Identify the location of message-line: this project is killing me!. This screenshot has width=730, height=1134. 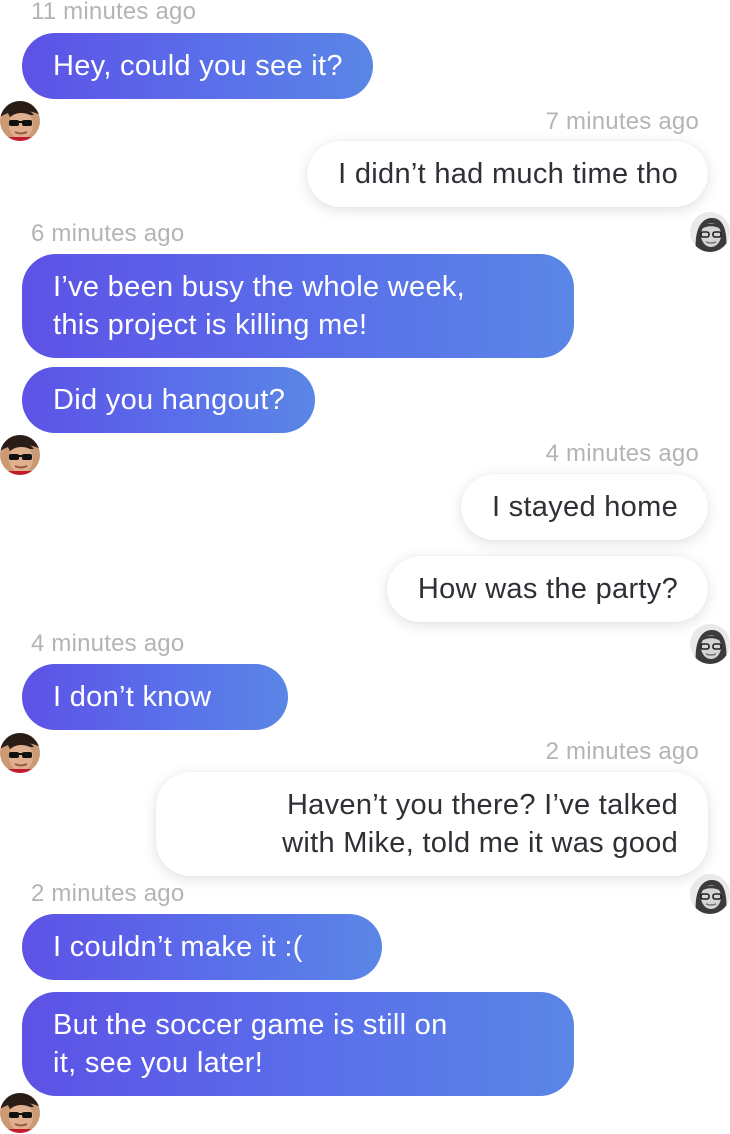
(210, 325).